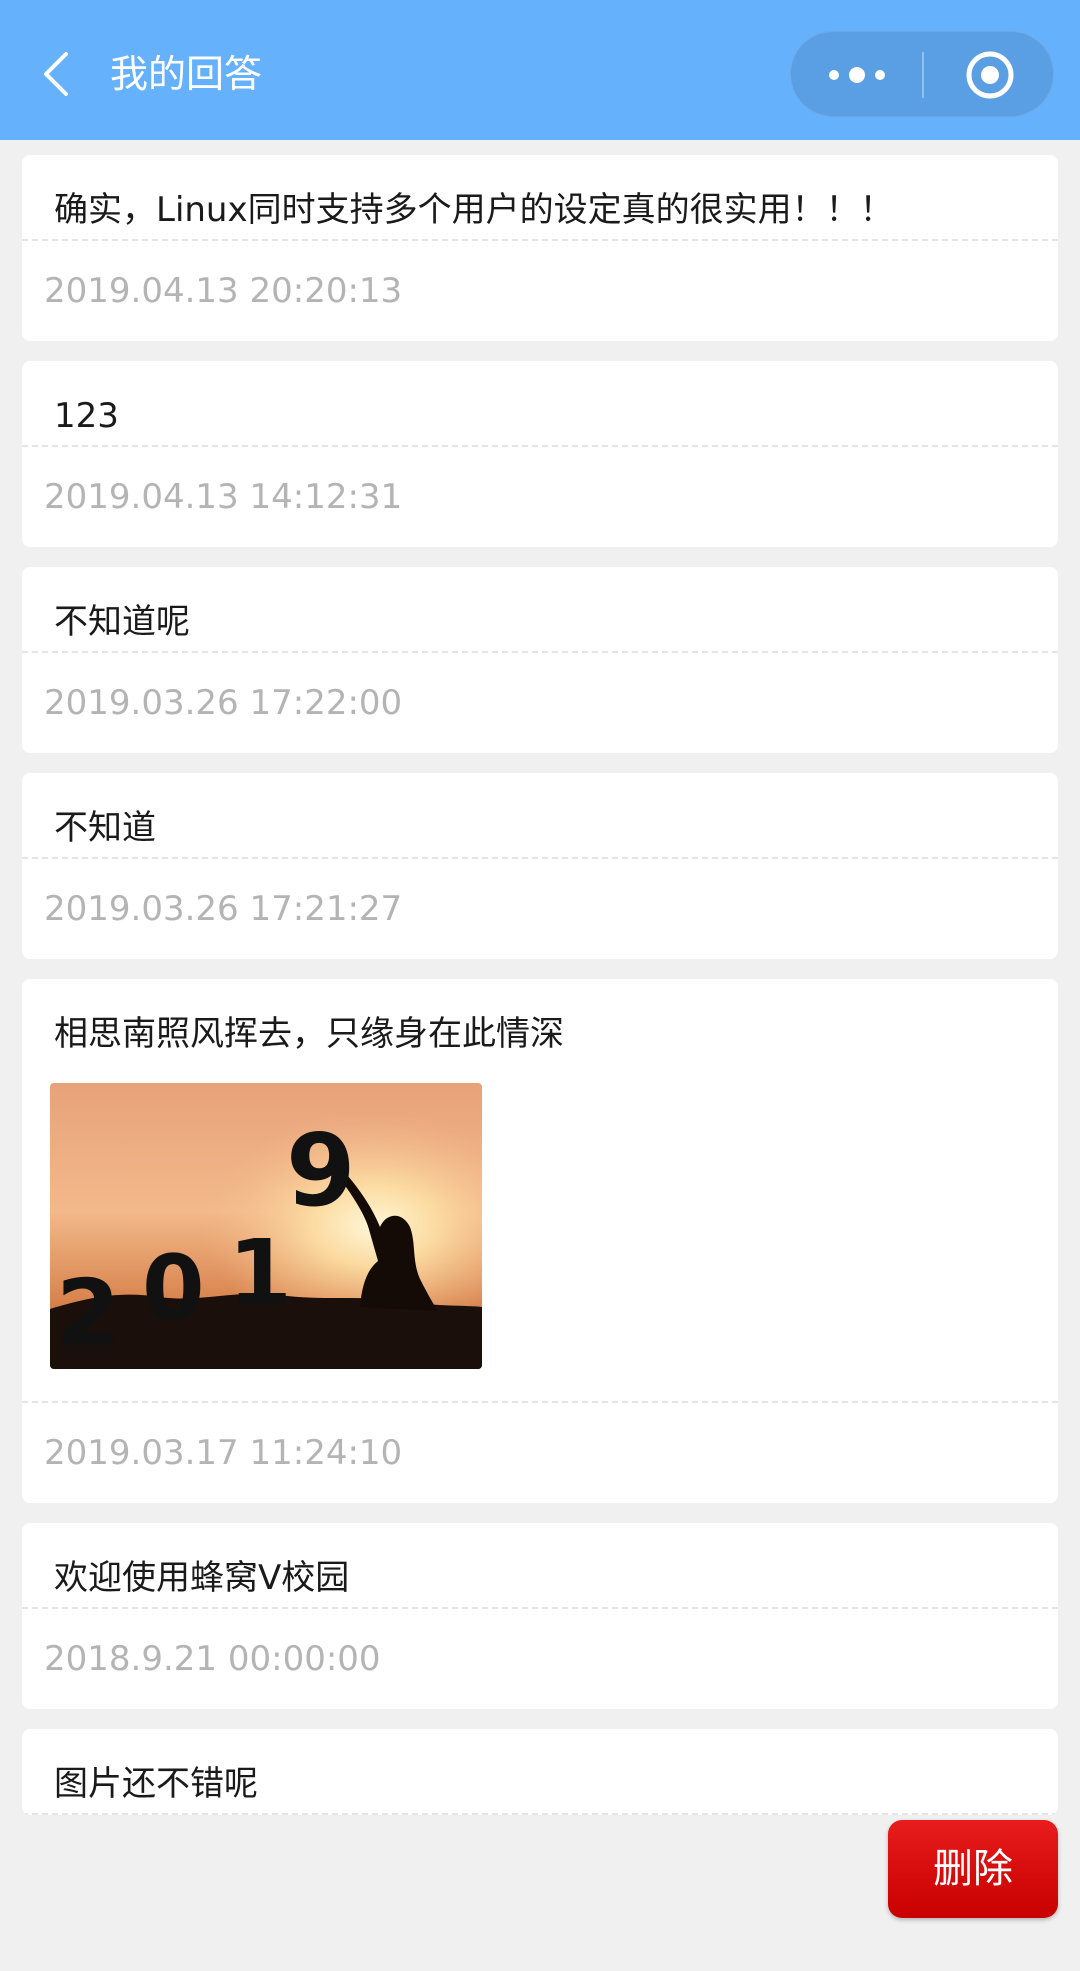 Image resolution: width=1080 pixels, height=1971 pixels. What do you see at coordinates (260, 1273) in the screenshot?
I see `svg-text: 1` at bounding box center [260, 1273].